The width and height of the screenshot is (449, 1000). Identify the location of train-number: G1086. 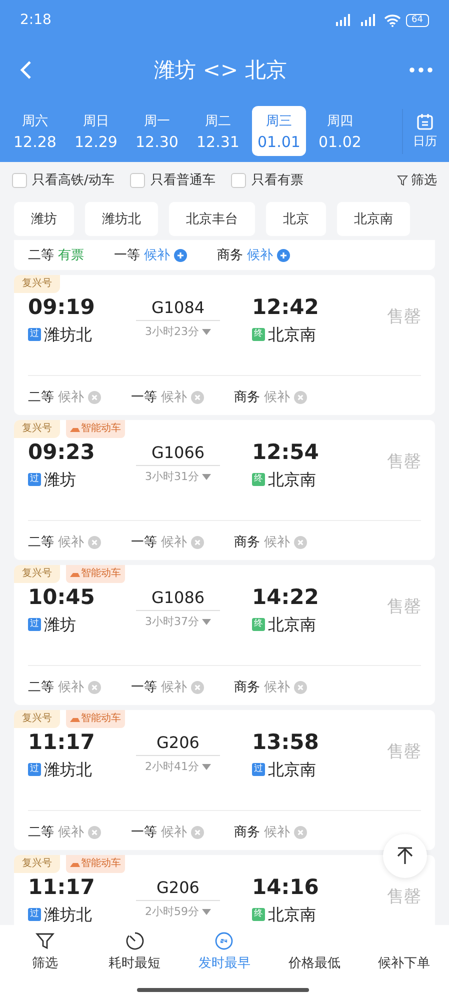
(178, 598).